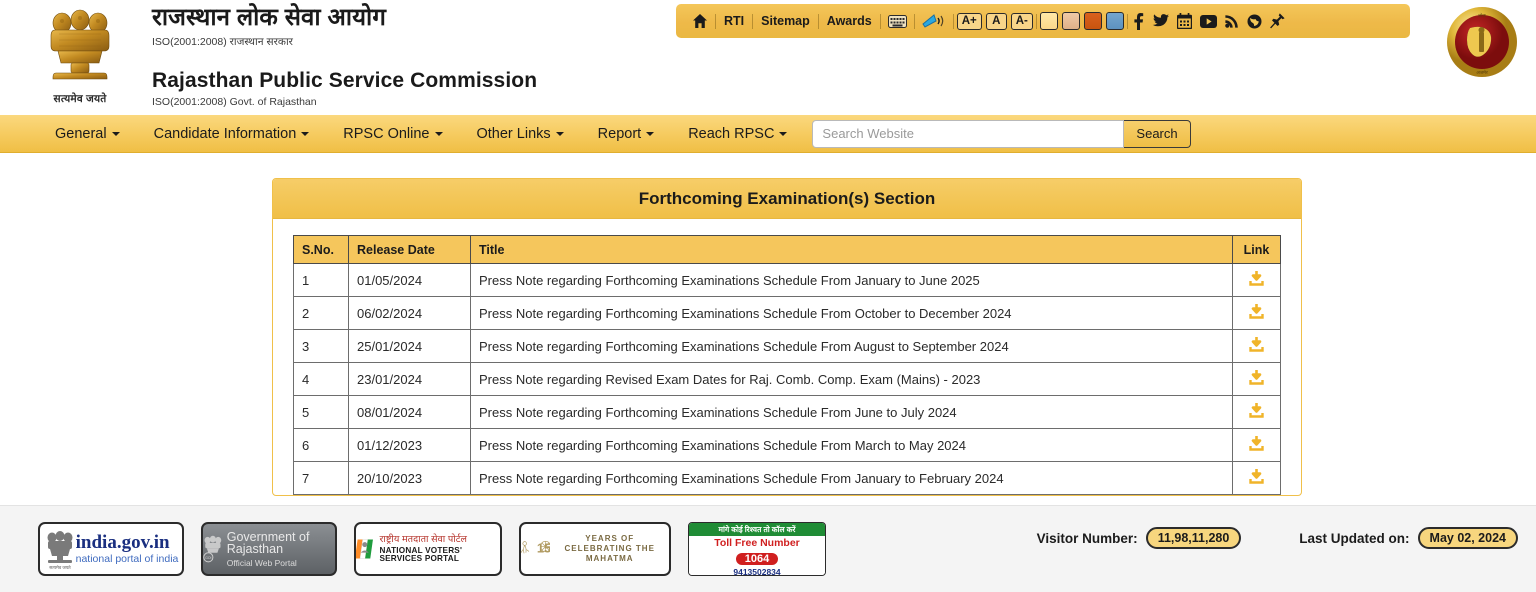 The height and width of the screenshot is (592, 1536). Describe the element at coordinates (1208, 21) in the screenshot. I see `youtube-icon` at that location.